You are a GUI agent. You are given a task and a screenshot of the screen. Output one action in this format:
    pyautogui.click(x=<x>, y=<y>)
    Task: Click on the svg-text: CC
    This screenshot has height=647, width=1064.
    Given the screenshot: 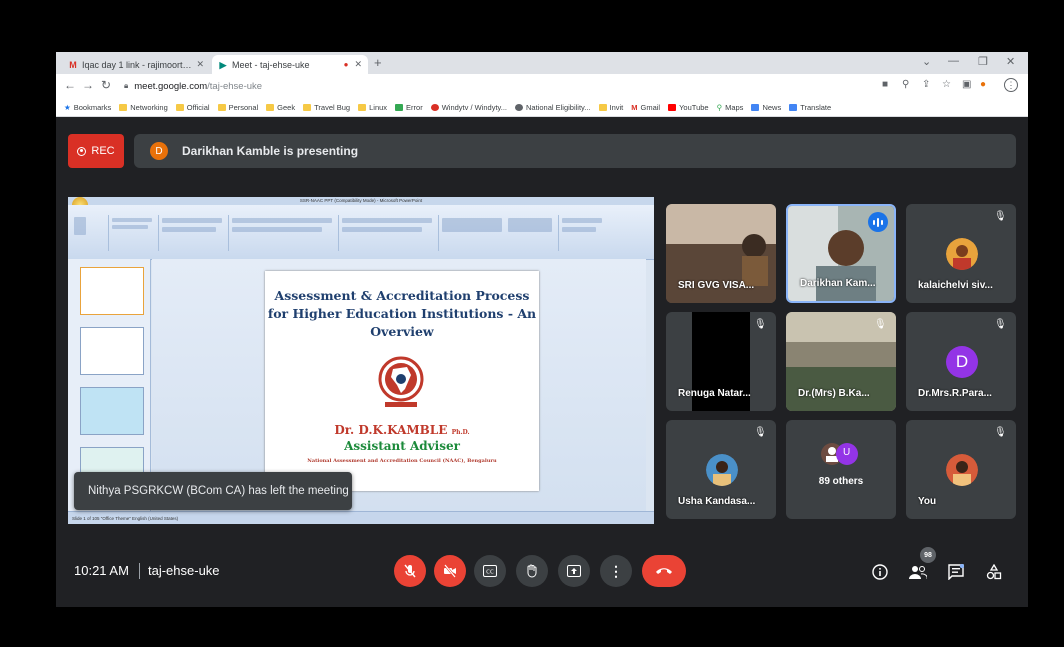 What is the action you would take?
    pyautogui.click(x=490, y=573)
    